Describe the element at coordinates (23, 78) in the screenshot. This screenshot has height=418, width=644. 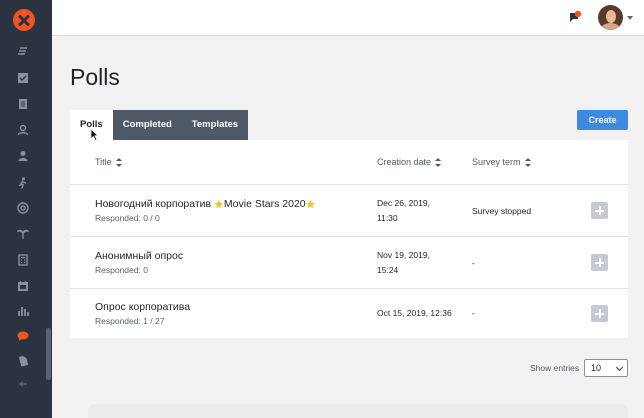
I see `checkbox-icon` at that location.